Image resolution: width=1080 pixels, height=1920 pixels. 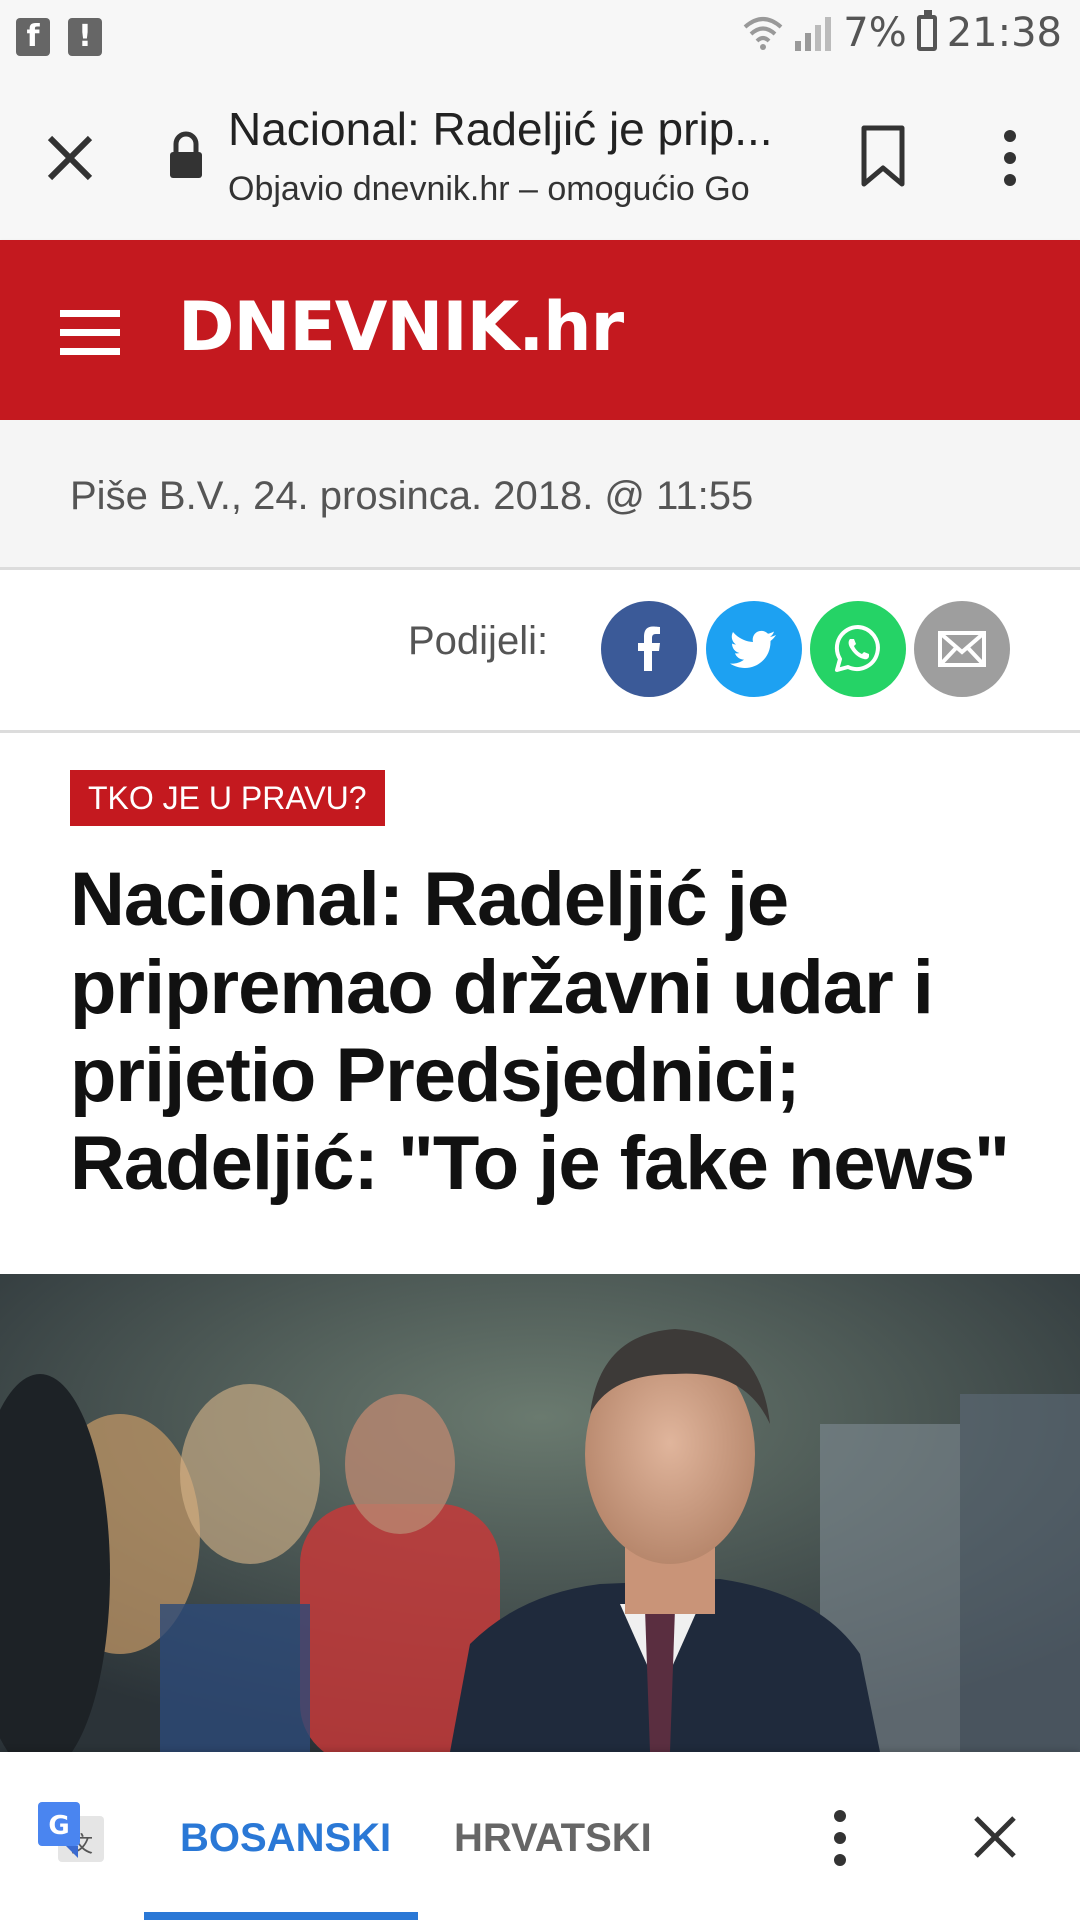 I want to click on signal-icon, so click(x=813, y=34).